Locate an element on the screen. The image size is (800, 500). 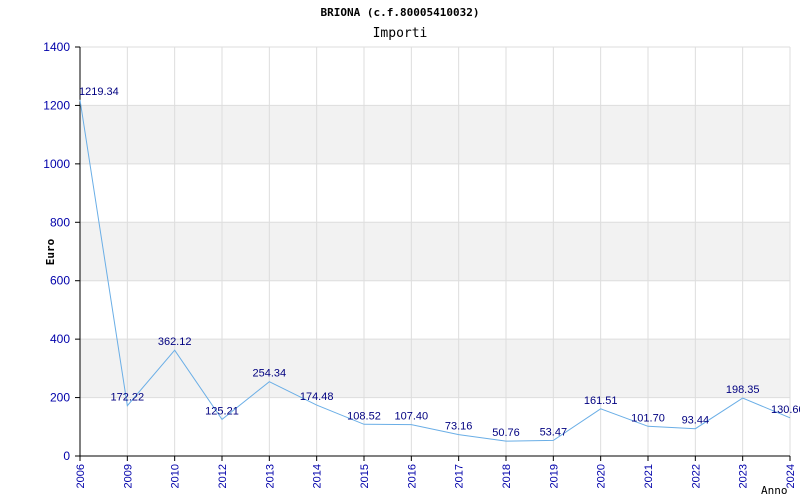
data-label: 172.22 is located at coordinates (128, 398).